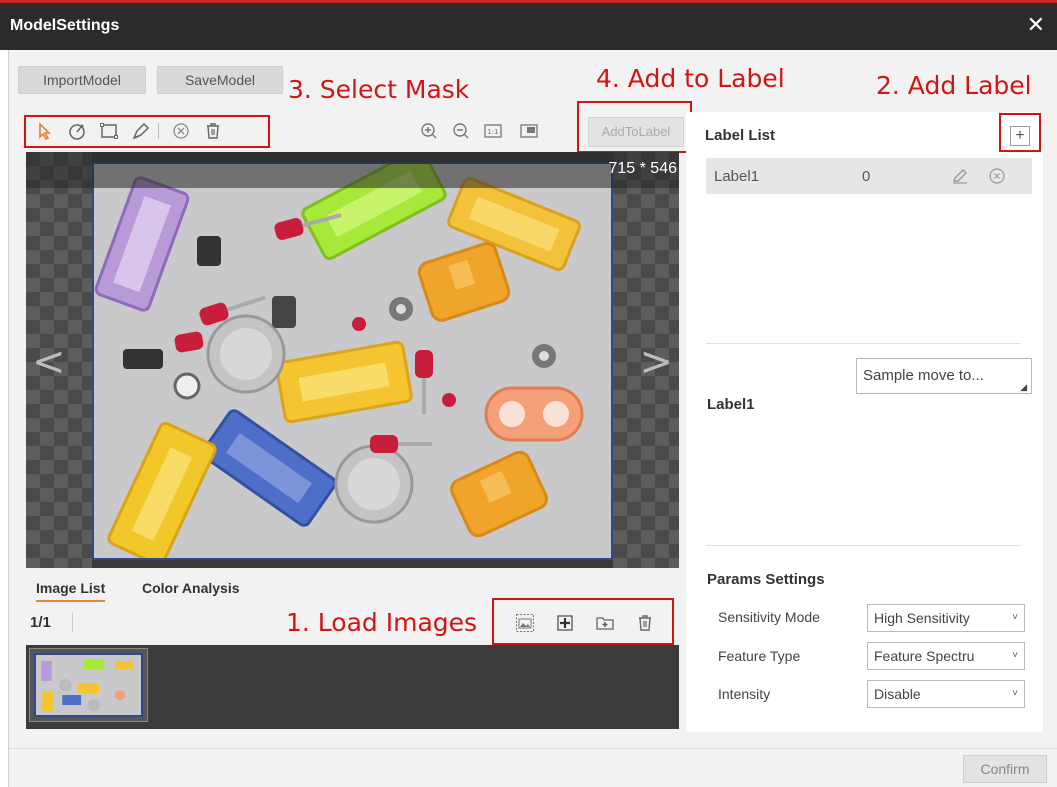  What do you see at coordinates (924, 656) in the screenshot?
I see `feature-type-value: Feature Spectru` at bounding box center [924, 656].